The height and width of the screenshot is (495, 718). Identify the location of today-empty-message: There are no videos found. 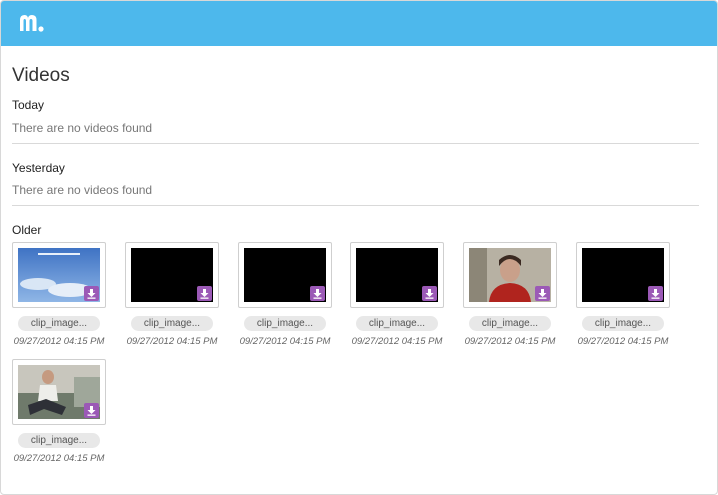
(82, 128).